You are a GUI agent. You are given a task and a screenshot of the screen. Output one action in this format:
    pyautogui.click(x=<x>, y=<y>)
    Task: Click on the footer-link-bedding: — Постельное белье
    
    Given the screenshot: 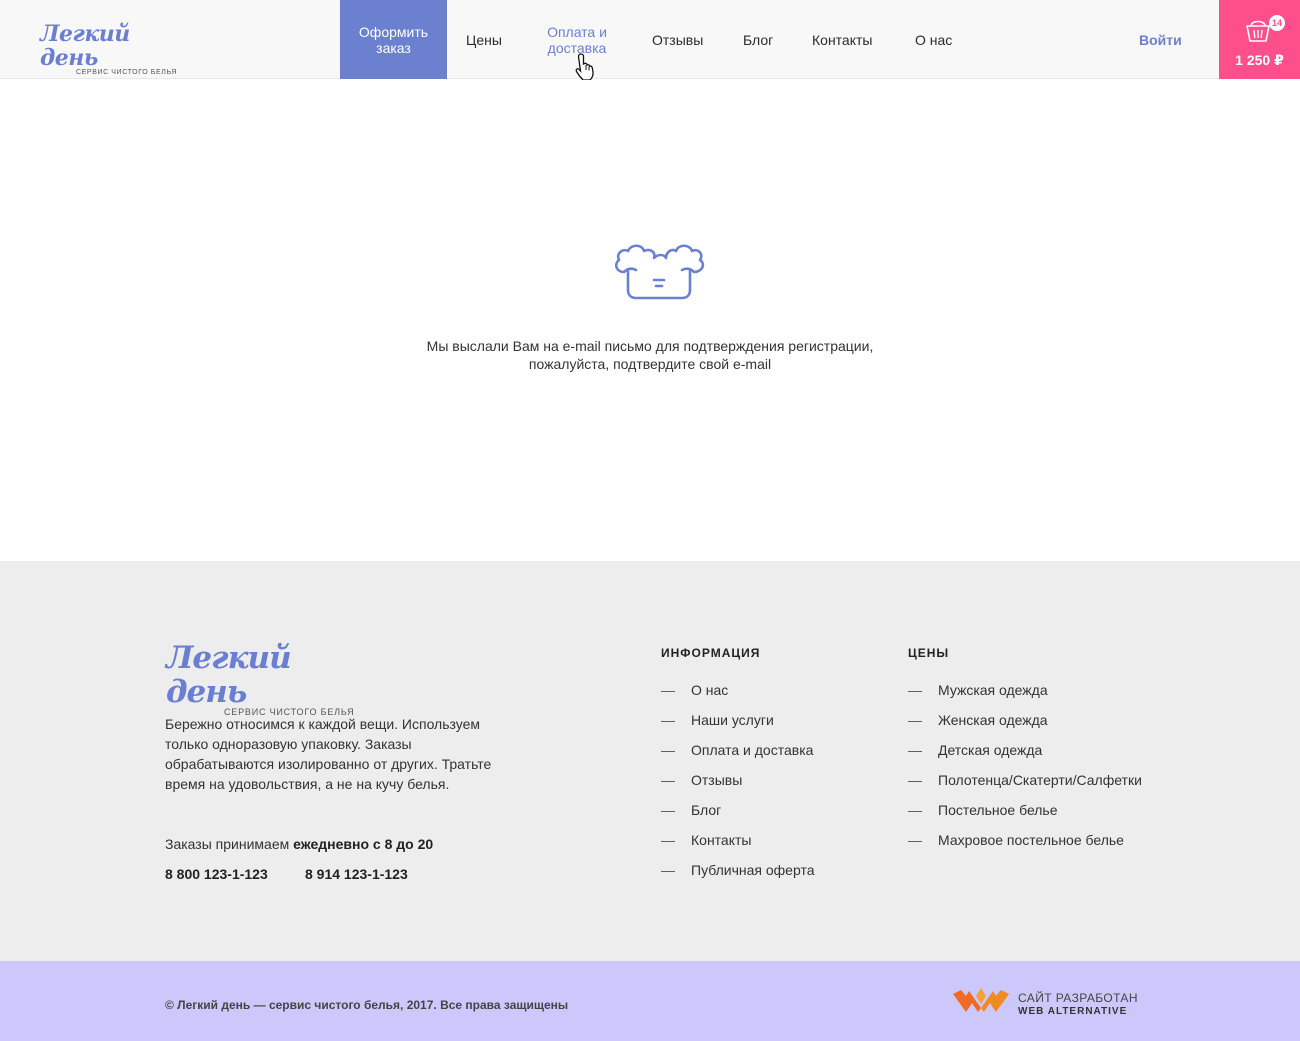 What is the action you would take?
    pyautogui.click(x=1025, y=817)
    